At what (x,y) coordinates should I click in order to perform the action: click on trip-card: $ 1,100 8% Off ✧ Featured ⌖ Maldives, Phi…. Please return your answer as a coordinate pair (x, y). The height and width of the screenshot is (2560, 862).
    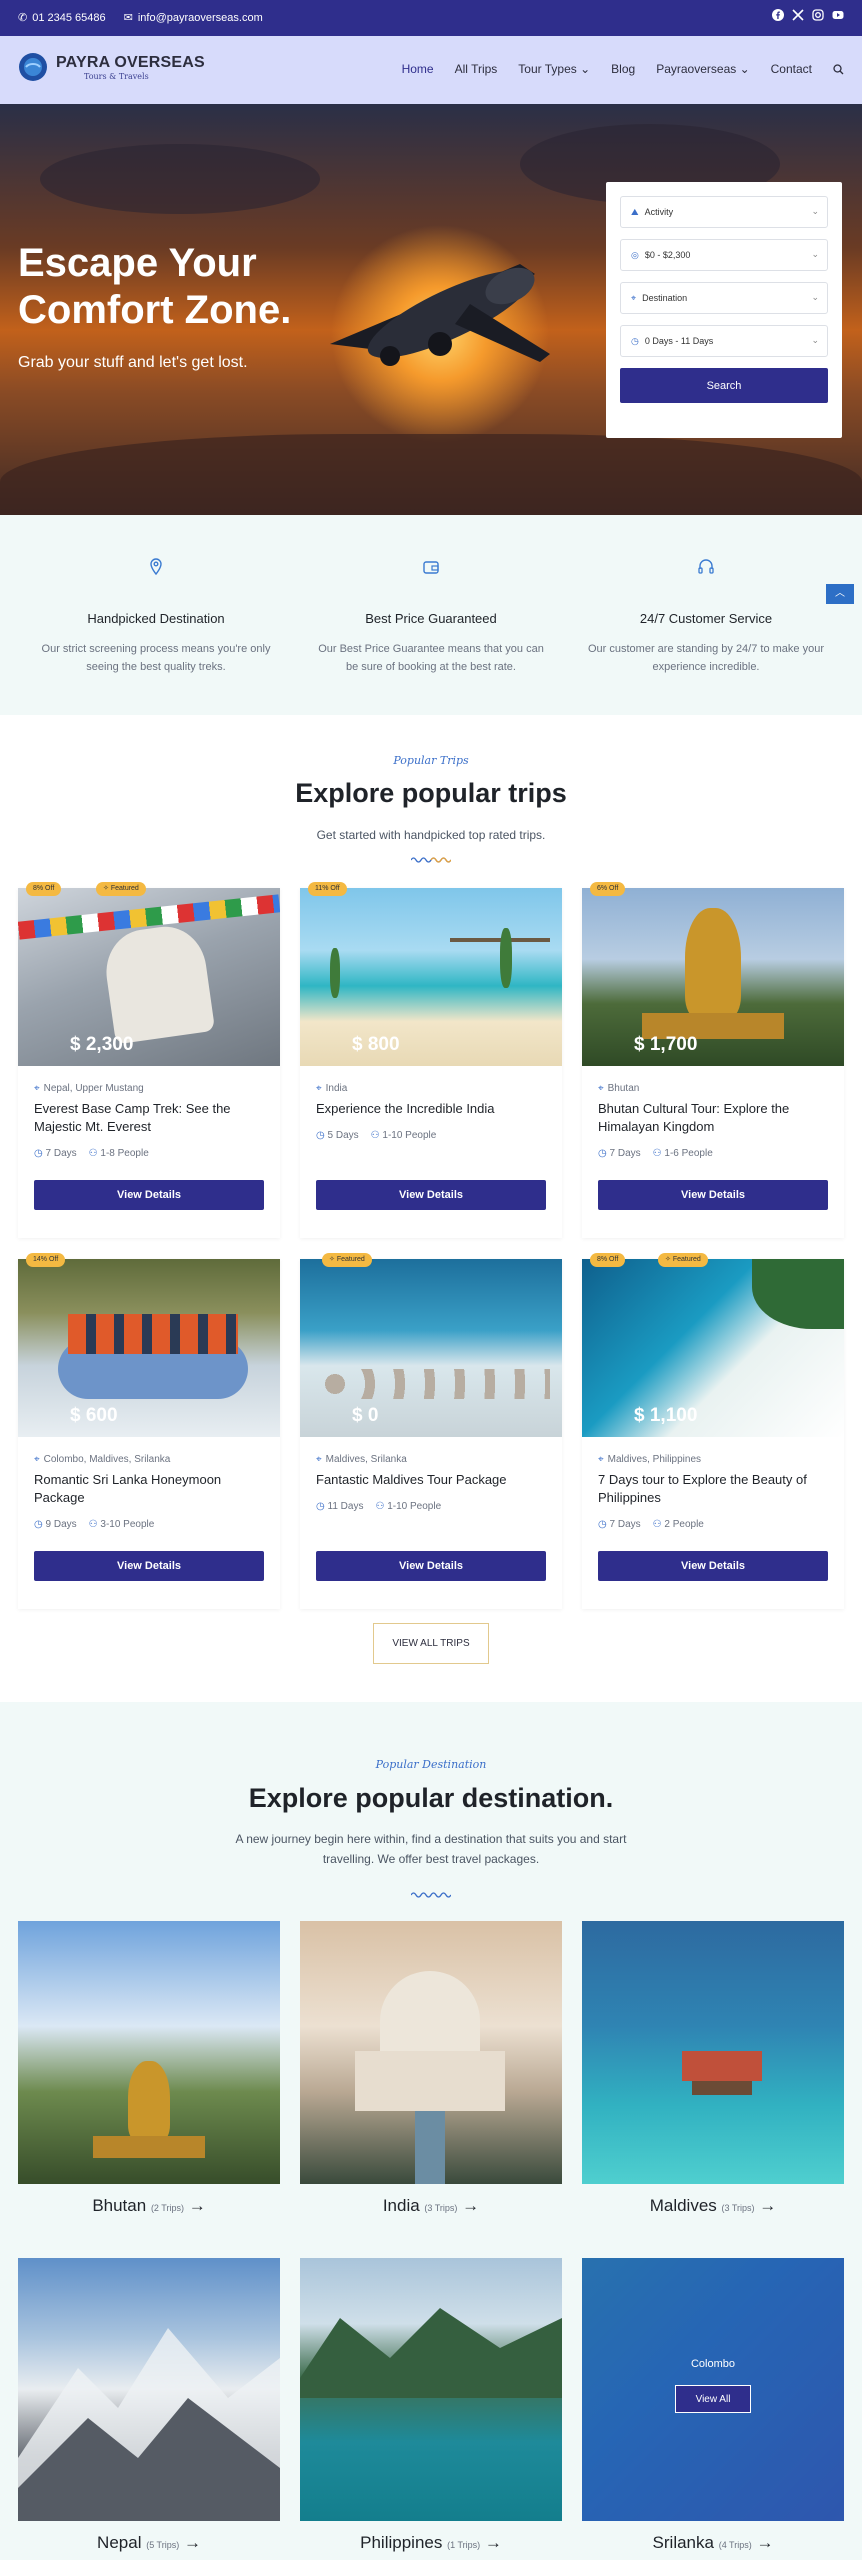
    Looking at the image, I should click on (713, 1431).